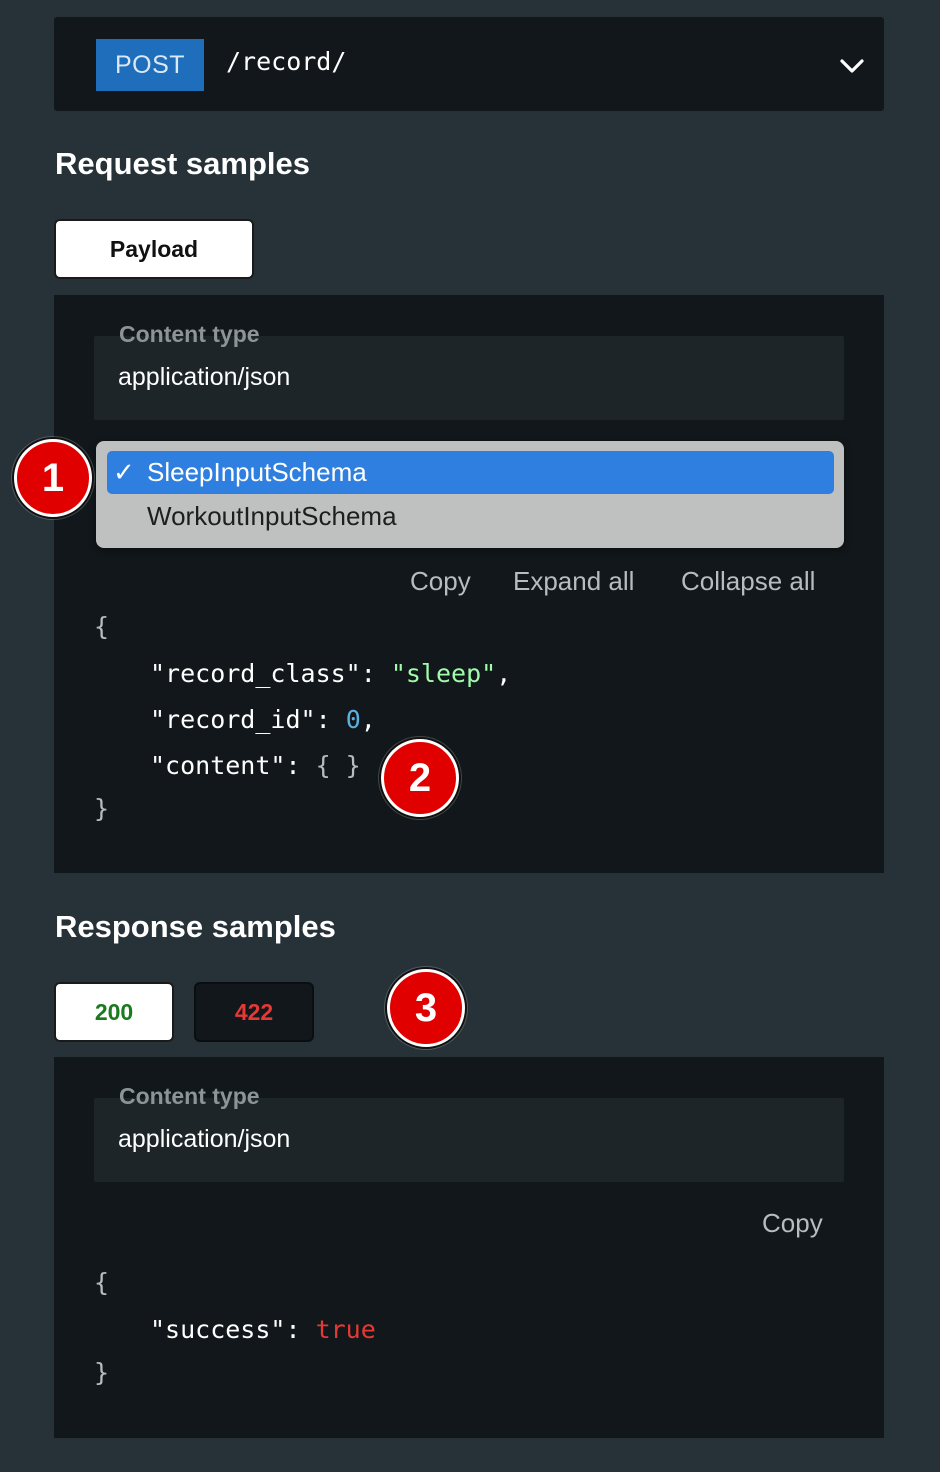  Describe the element at coordinates (426, 1008) in the screenshot. I see `annotation-badge-3: 3` at that location.